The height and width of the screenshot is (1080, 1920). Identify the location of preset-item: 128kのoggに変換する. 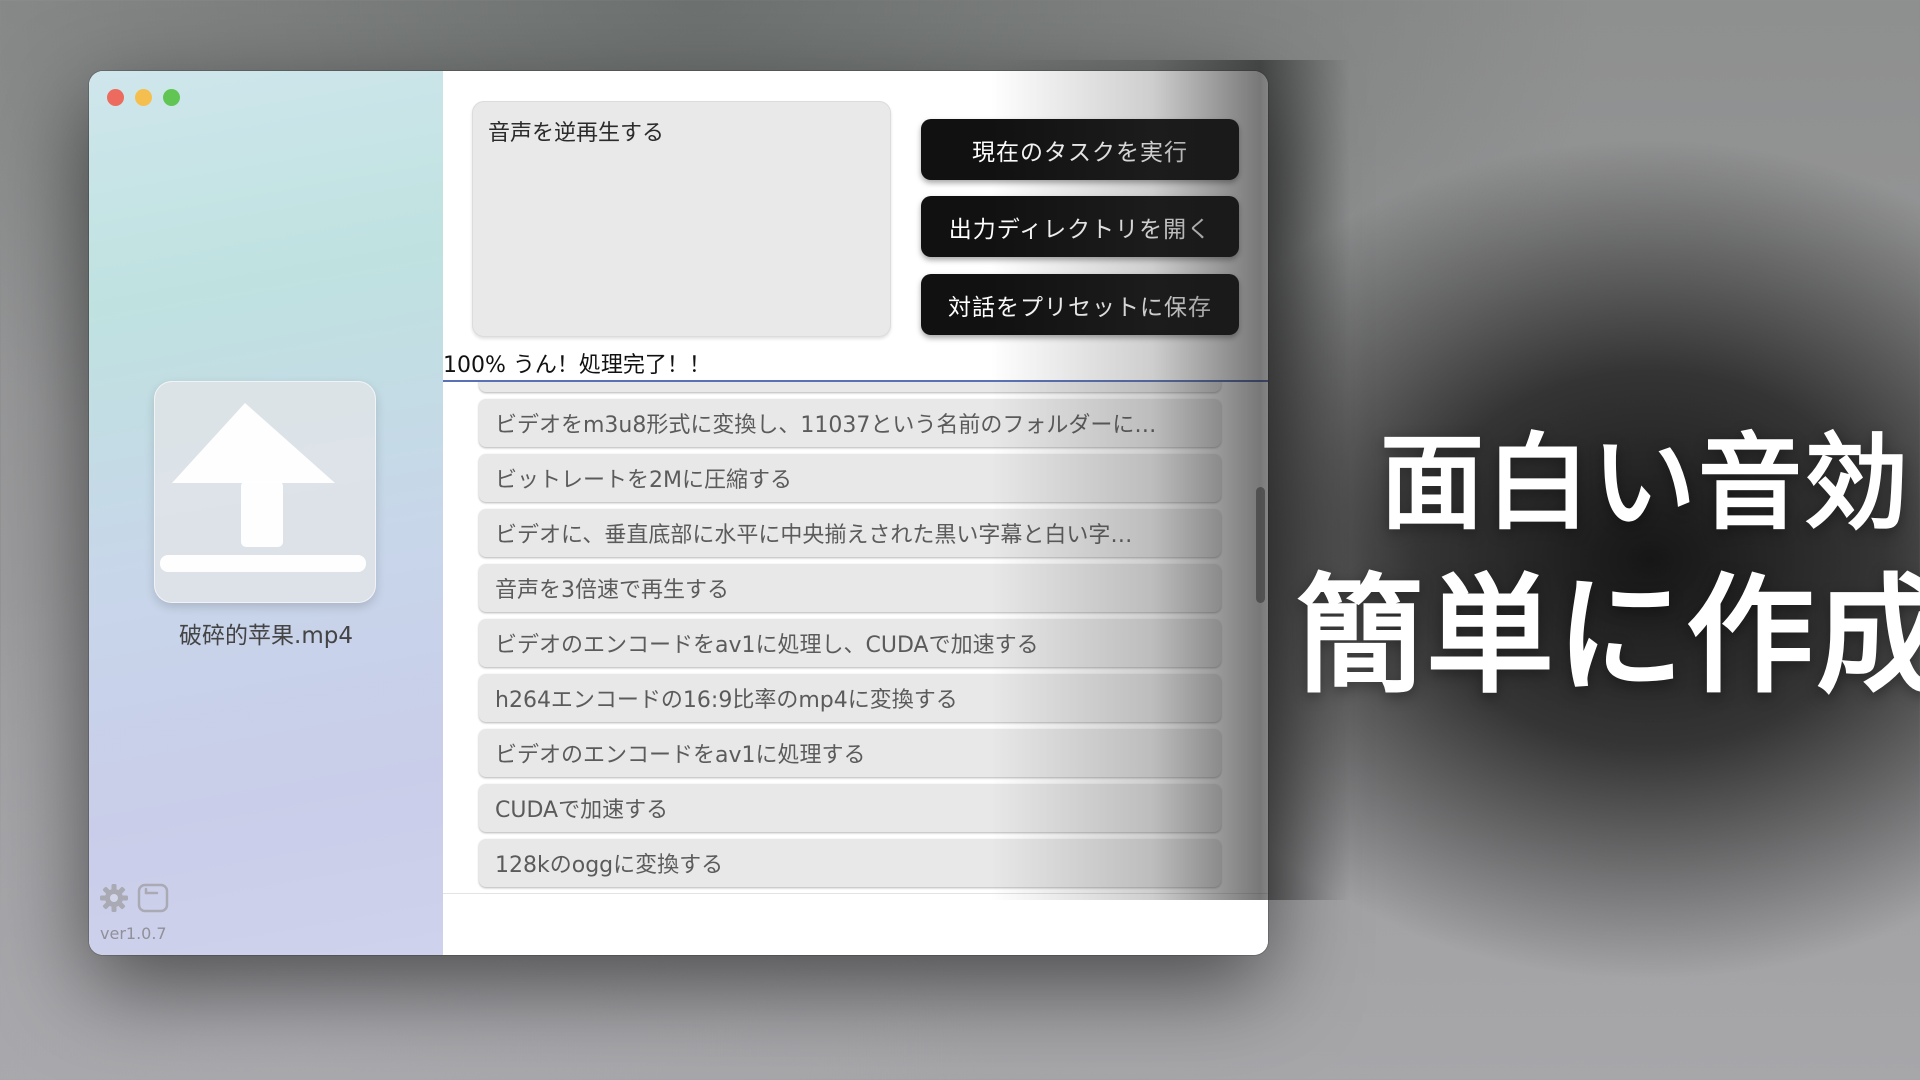
(850, 863).